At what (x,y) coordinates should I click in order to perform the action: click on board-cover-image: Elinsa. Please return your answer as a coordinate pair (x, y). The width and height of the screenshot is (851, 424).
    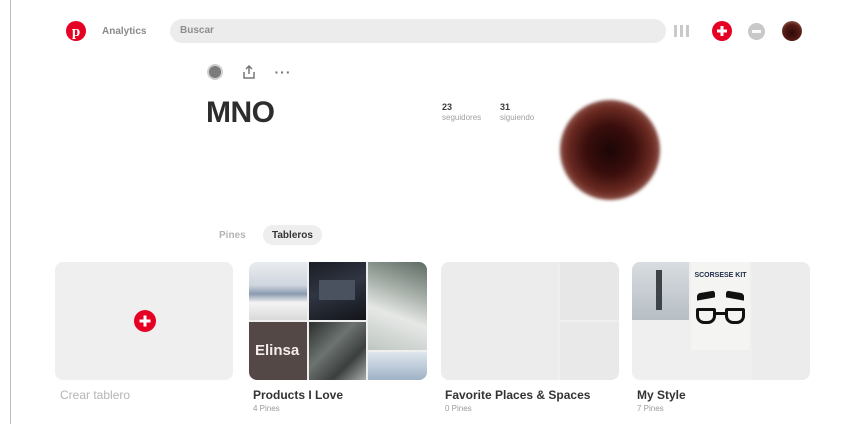
    Looking at the image, I should click on (278, 351).